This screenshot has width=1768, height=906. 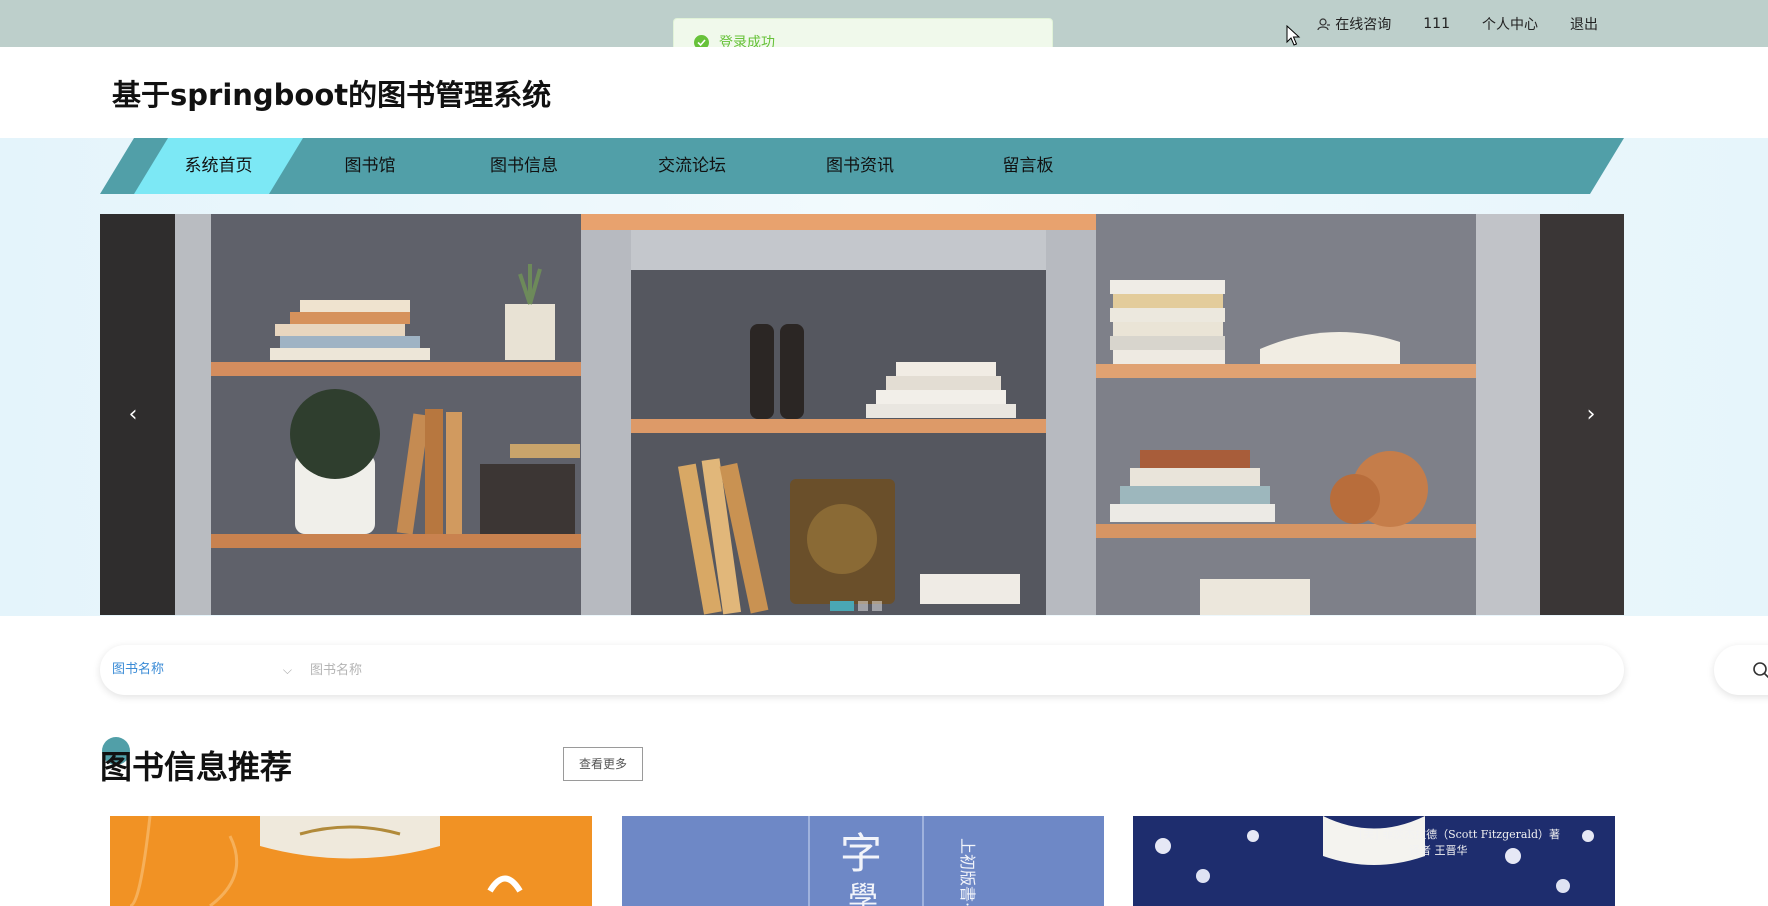 I want to click on carousel-indicators, so click(x=856, y=606).